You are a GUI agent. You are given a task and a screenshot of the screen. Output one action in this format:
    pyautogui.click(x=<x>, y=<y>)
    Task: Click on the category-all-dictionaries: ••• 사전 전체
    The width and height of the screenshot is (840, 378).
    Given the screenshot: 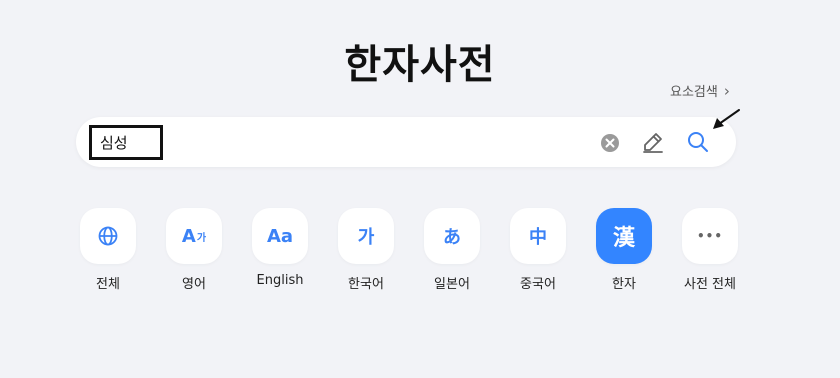 What is the action you would take?
    pyautogui.click(x=710, y=250)
    